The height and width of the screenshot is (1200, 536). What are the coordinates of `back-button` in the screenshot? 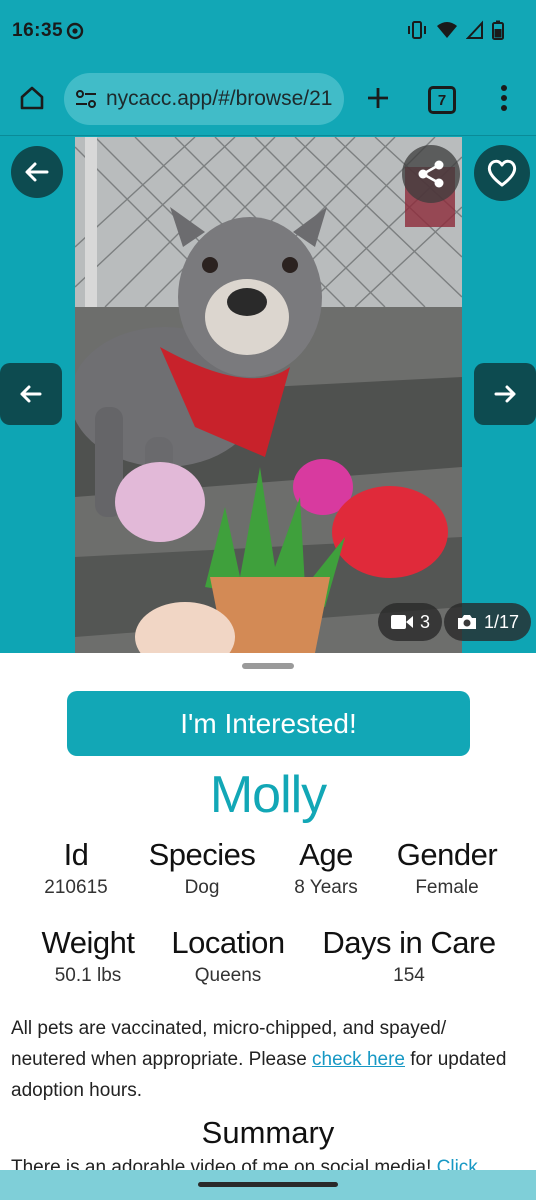 It's located at (37, 172).